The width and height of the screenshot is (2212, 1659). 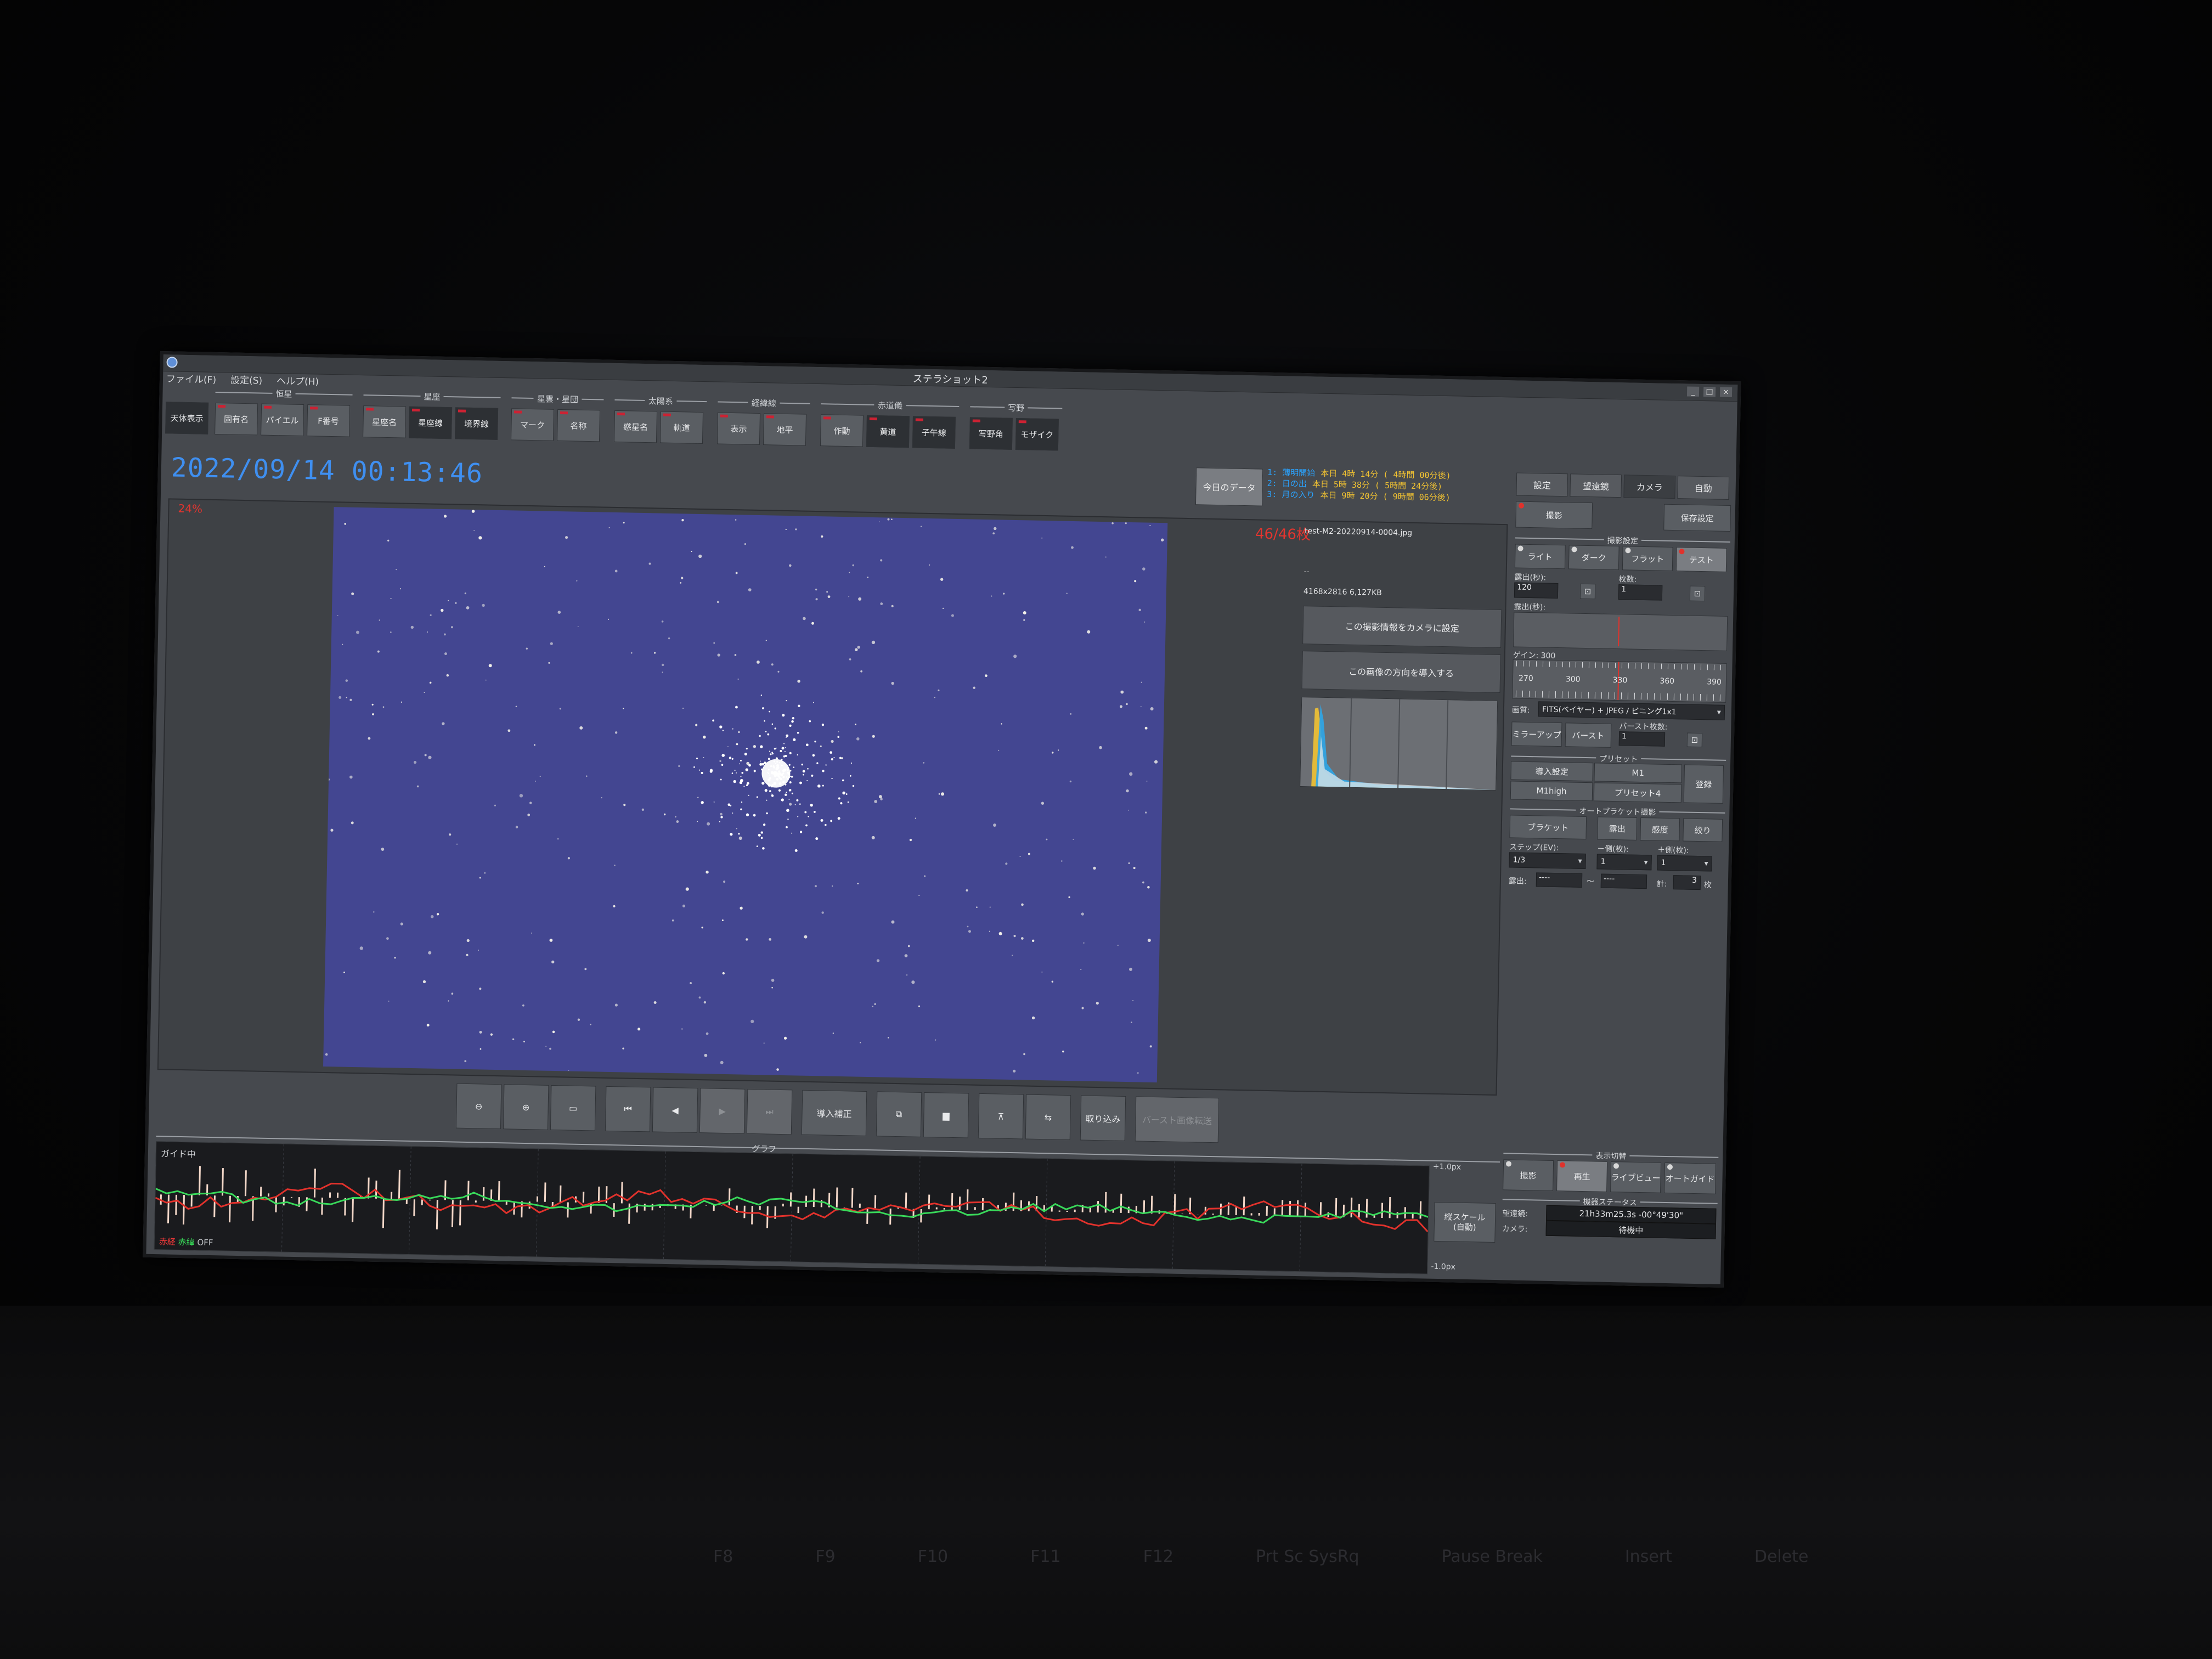 I want to click on toolbar-button-ecliptic: 黄道, so click(x=888, y=431).